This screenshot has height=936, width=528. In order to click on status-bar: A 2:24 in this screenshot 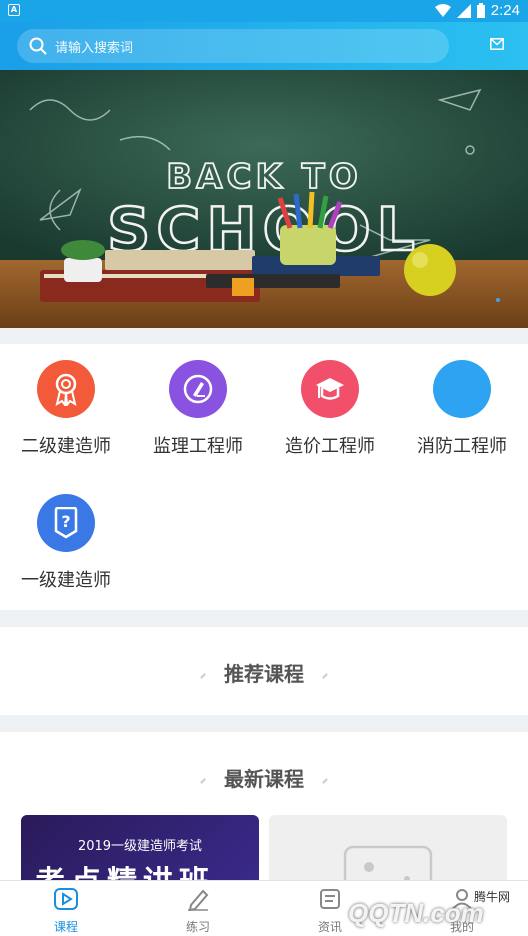, I will do `click(264, 11)`.